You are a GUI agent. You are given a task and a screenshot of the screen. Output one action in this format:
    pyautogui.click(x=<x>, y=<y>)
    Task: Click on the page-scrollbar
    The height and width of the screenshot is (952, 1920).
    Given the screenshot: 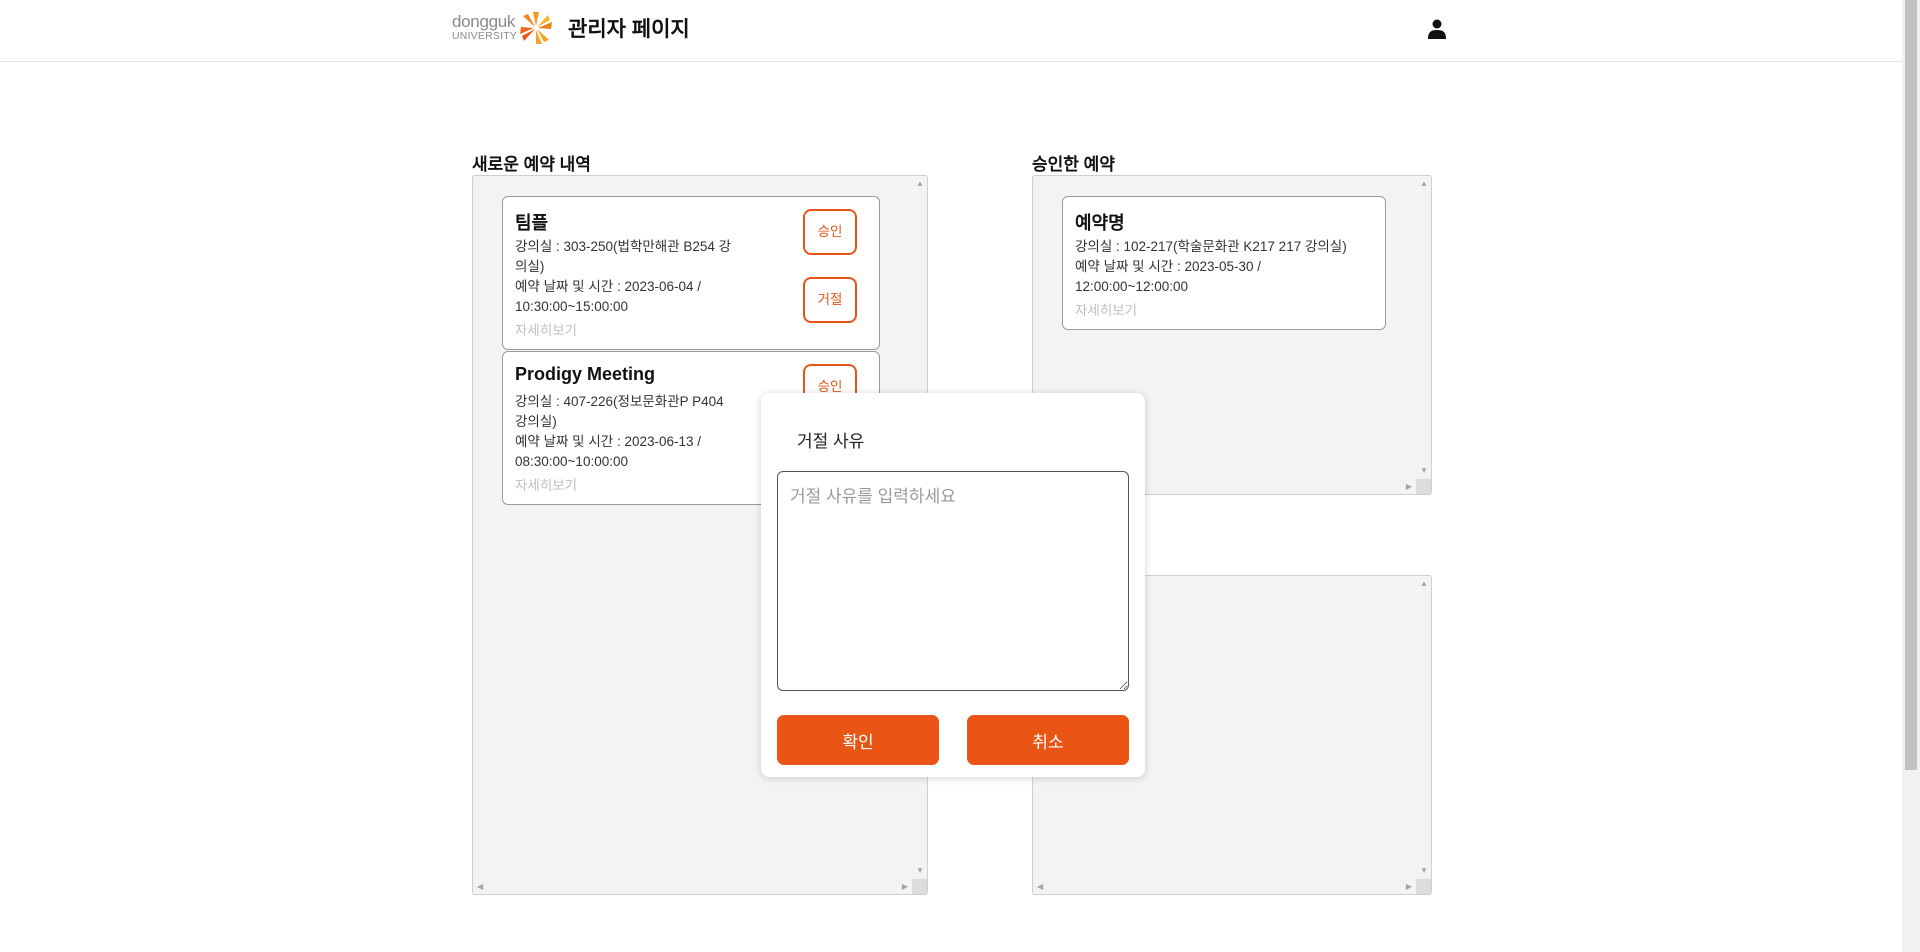 What is the action you would take?
    pyautogui.click(x=1911, y=476)
    